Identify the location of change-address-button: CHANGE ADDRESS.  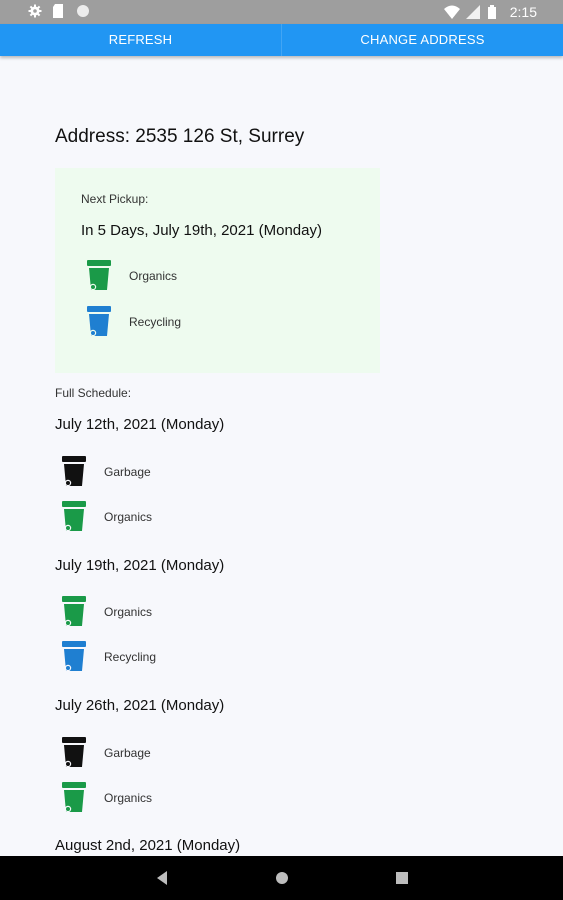
(422, 40).